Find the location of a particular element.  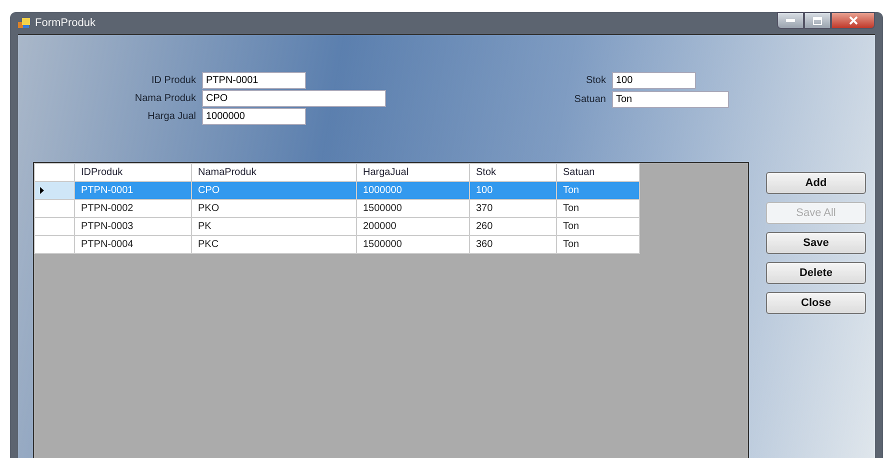

table-cell: PKC is located at coordinates (274, 245).